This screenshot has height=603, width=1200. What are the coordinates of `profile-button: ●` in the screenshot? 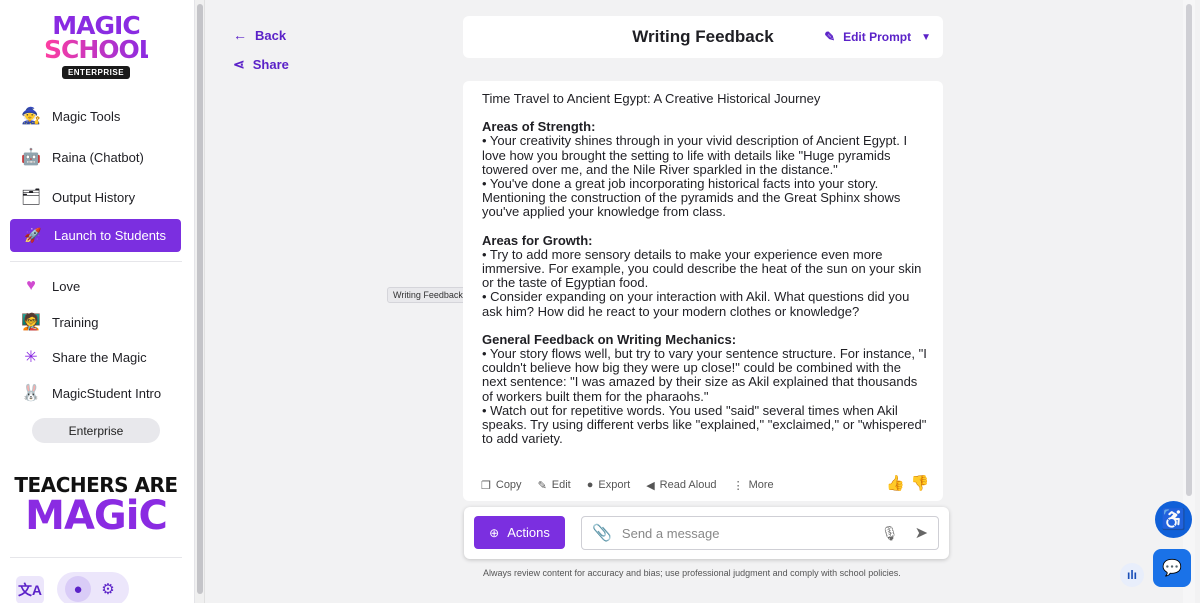 It's located at (78, 589).